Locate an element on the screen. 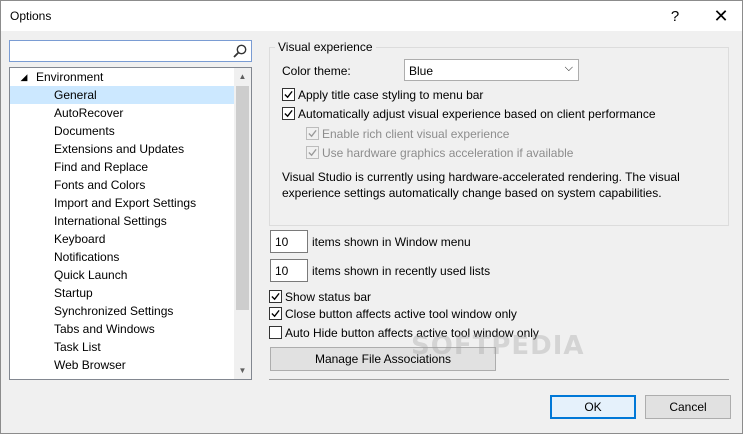 This screenshot has height=434, width=743. tree-item-label: Synchronized Settings is located at coordinates (114, 311).